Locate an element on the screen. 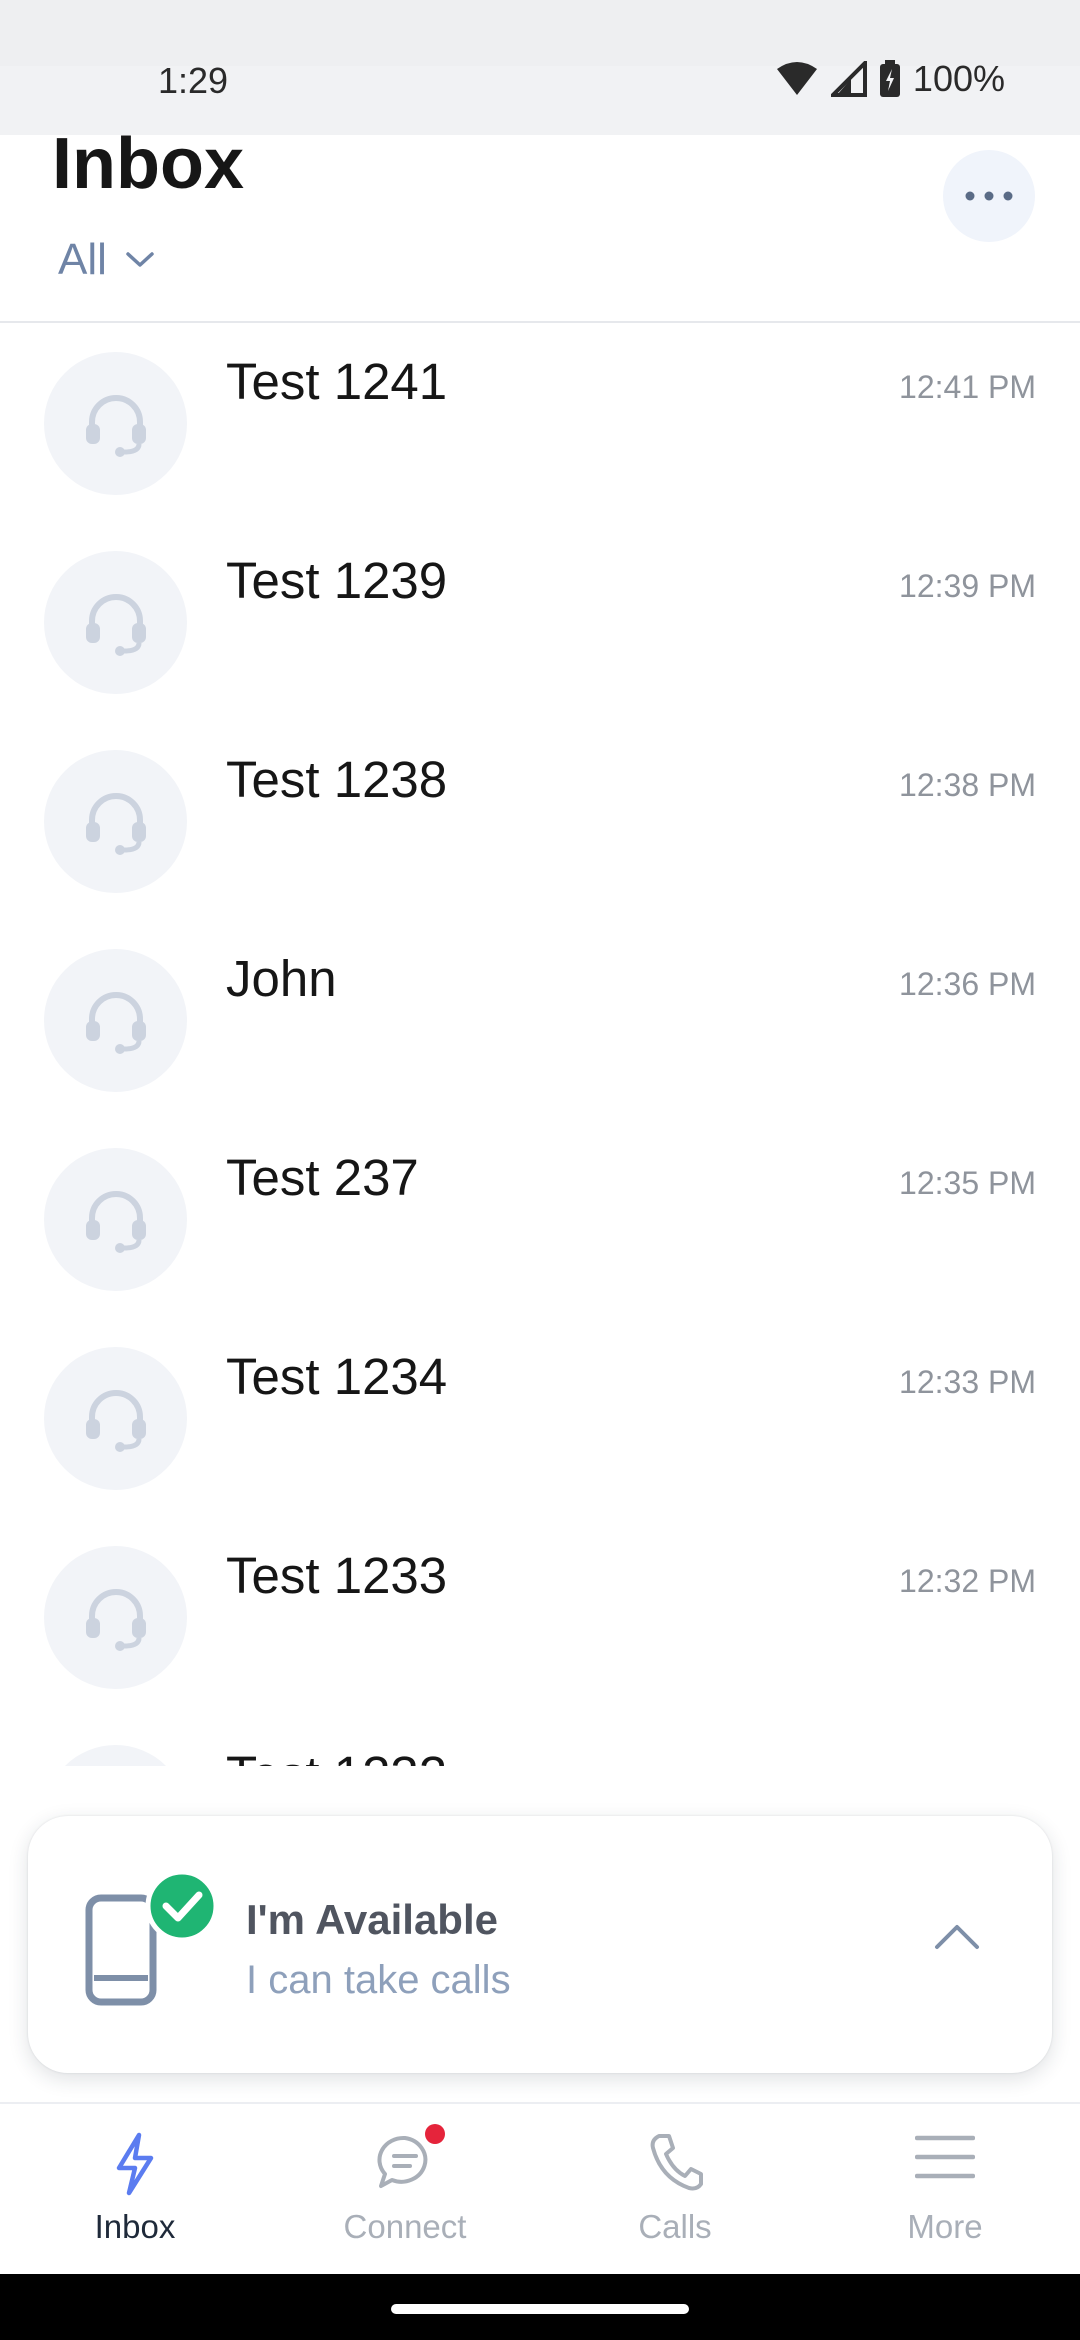 The width and height of the screenshot is (1080, 2340). tab-label: Connect is located at coordinates (405, 2226).